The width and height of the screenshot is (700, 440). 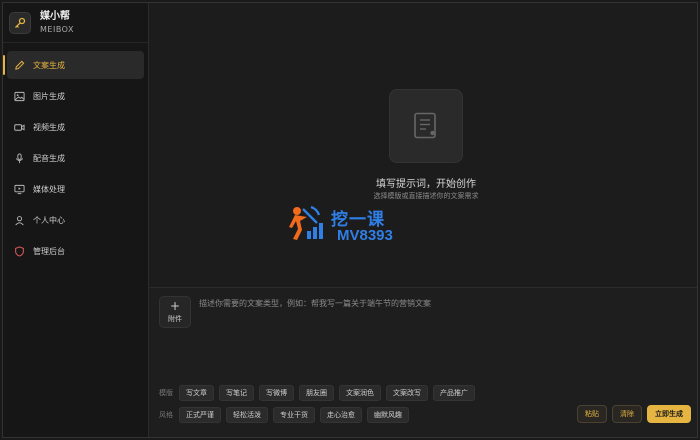 I want to click on sidebar-nav: 文案生成 图片生成 视频生成 配音生成 媒体处理 个人中心 管理后台, so click(x=75, y=155).